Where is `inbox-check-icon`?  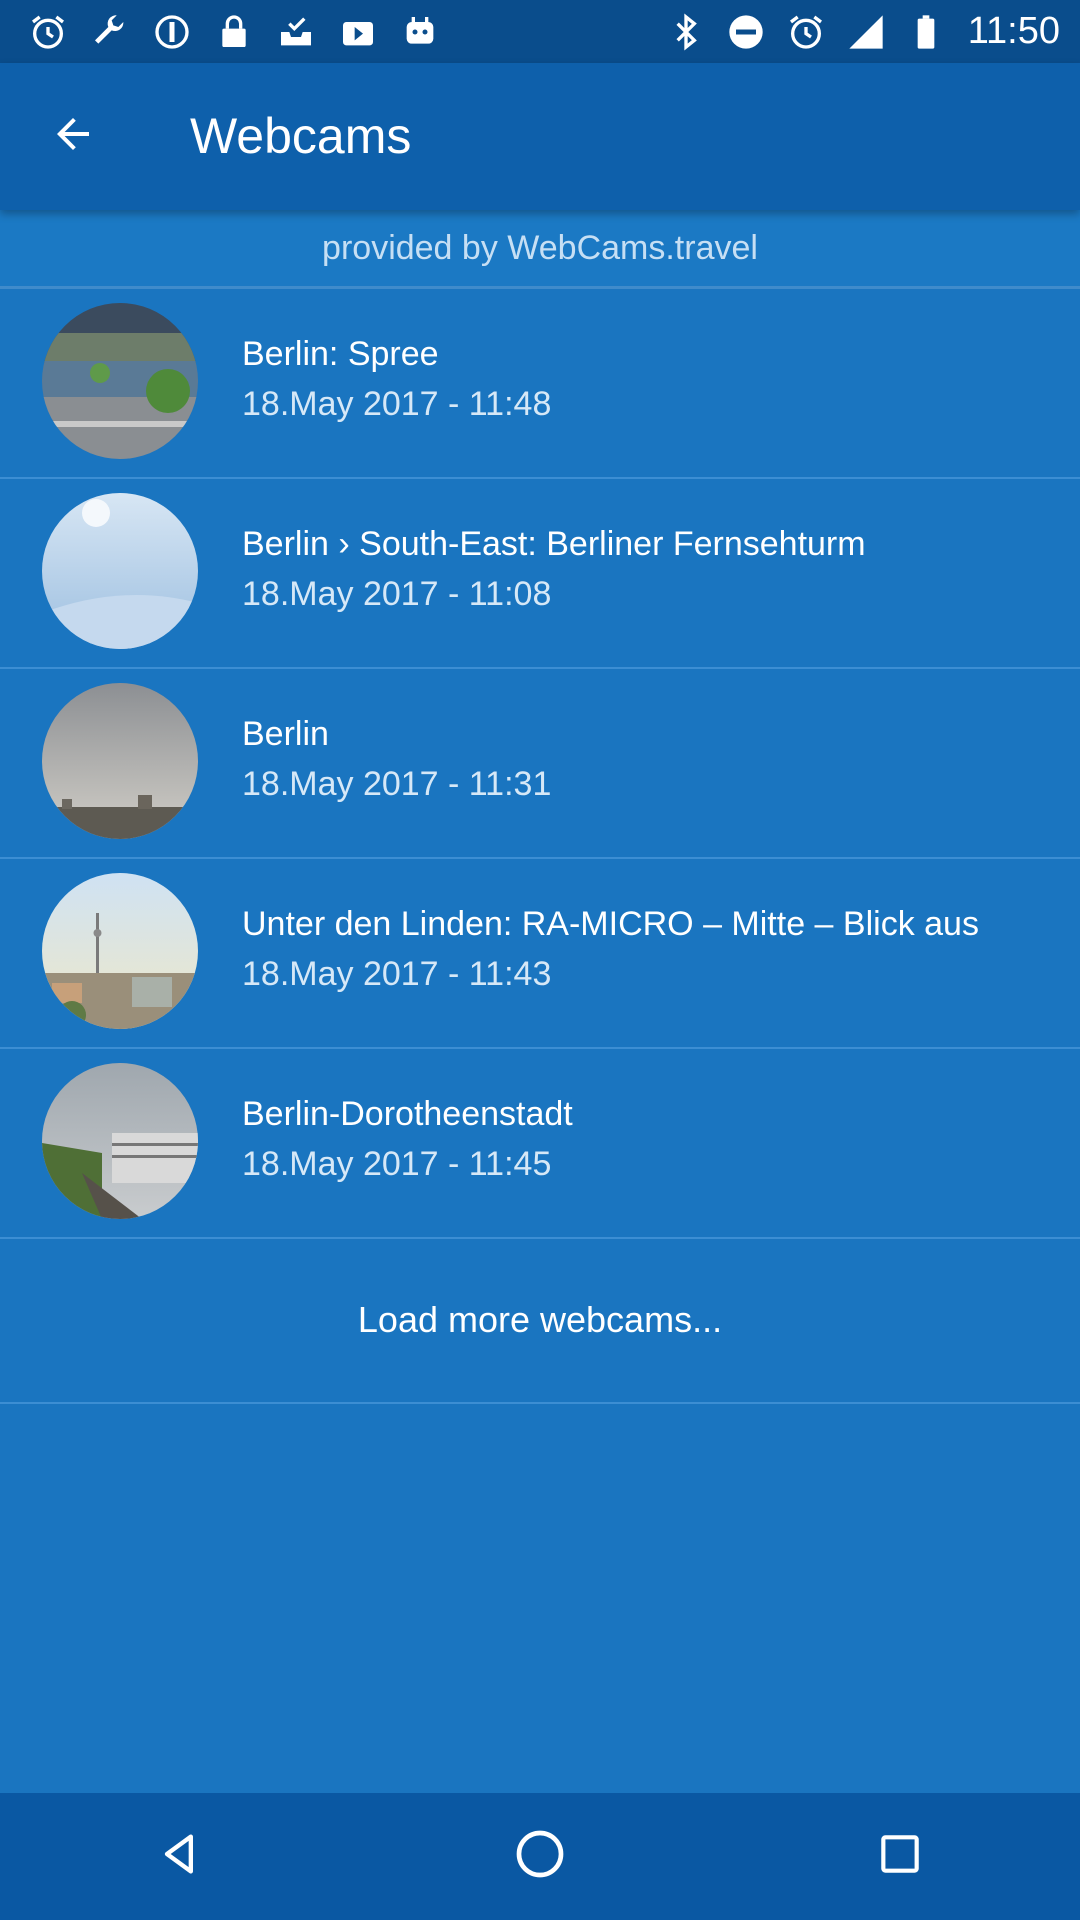
inbox-check-icon is located at coordinates (296, 32).